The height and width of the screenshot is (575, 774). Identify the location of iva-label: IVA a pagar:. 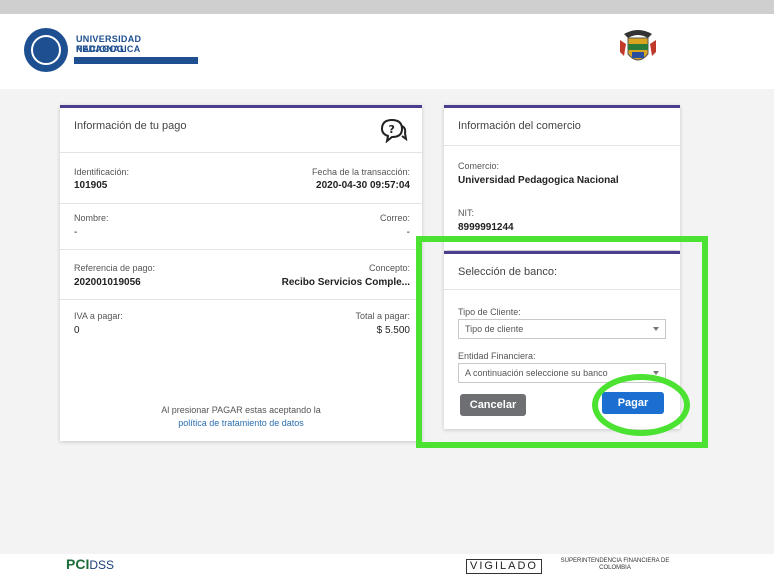
(98, 316).